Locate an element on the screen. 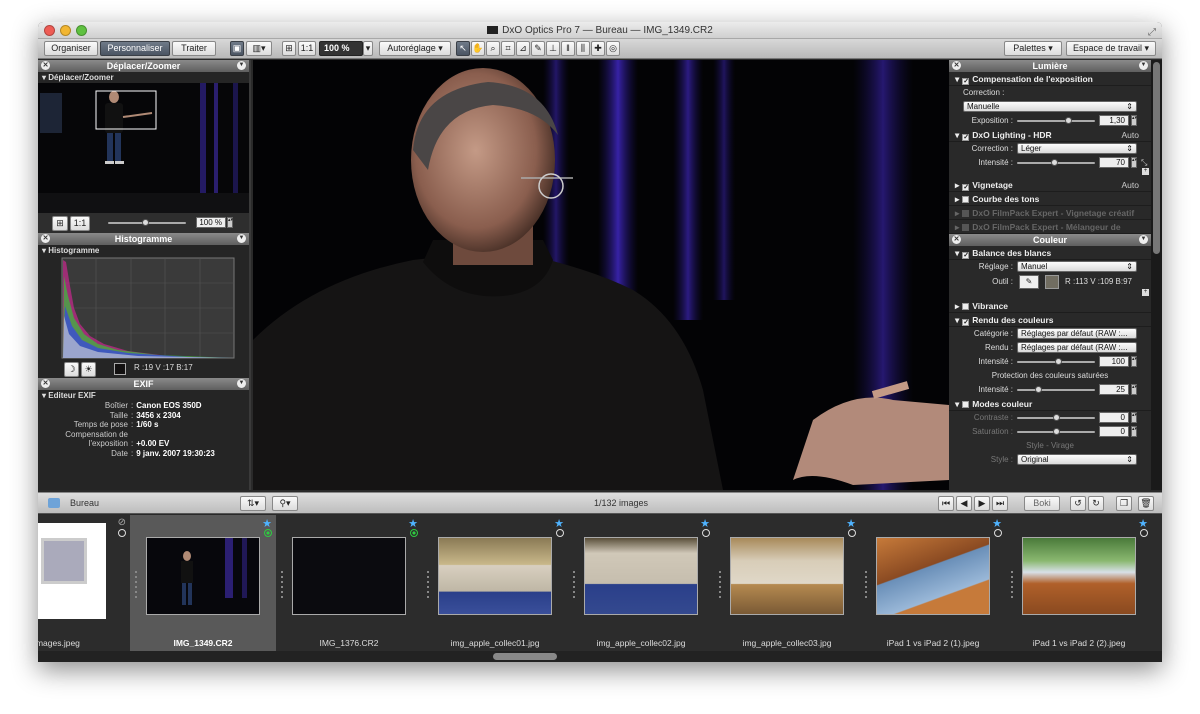 The image size is (1200, 714). prev-image-icon: ◀ is located at coordinates (964, 503).